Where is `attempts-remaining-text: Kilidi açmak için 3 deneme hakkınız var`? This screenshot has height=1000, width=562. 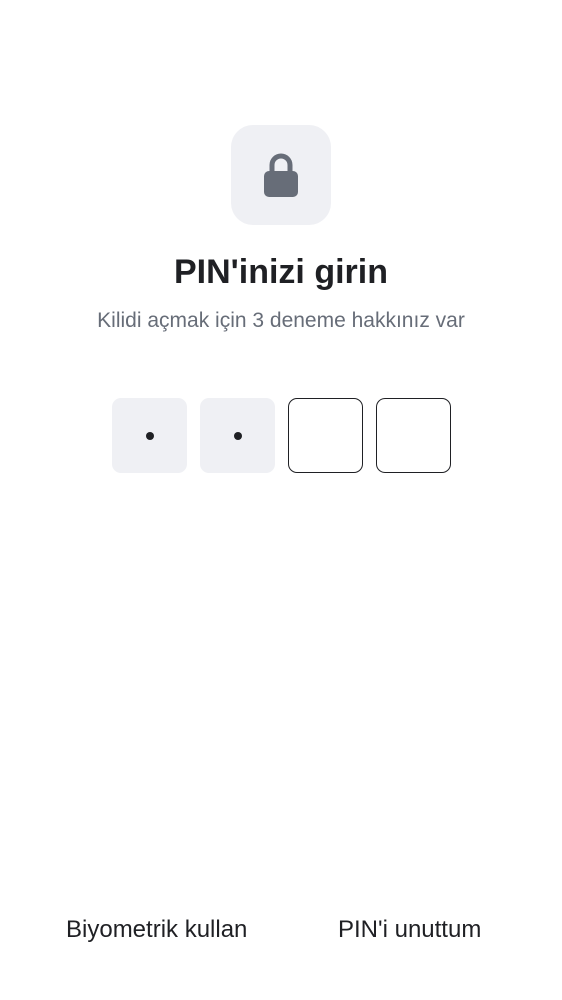
attempts-remaining-text: Kilidi açmak için 3 deneme hakkınız var is located at coordinates (281, 320).